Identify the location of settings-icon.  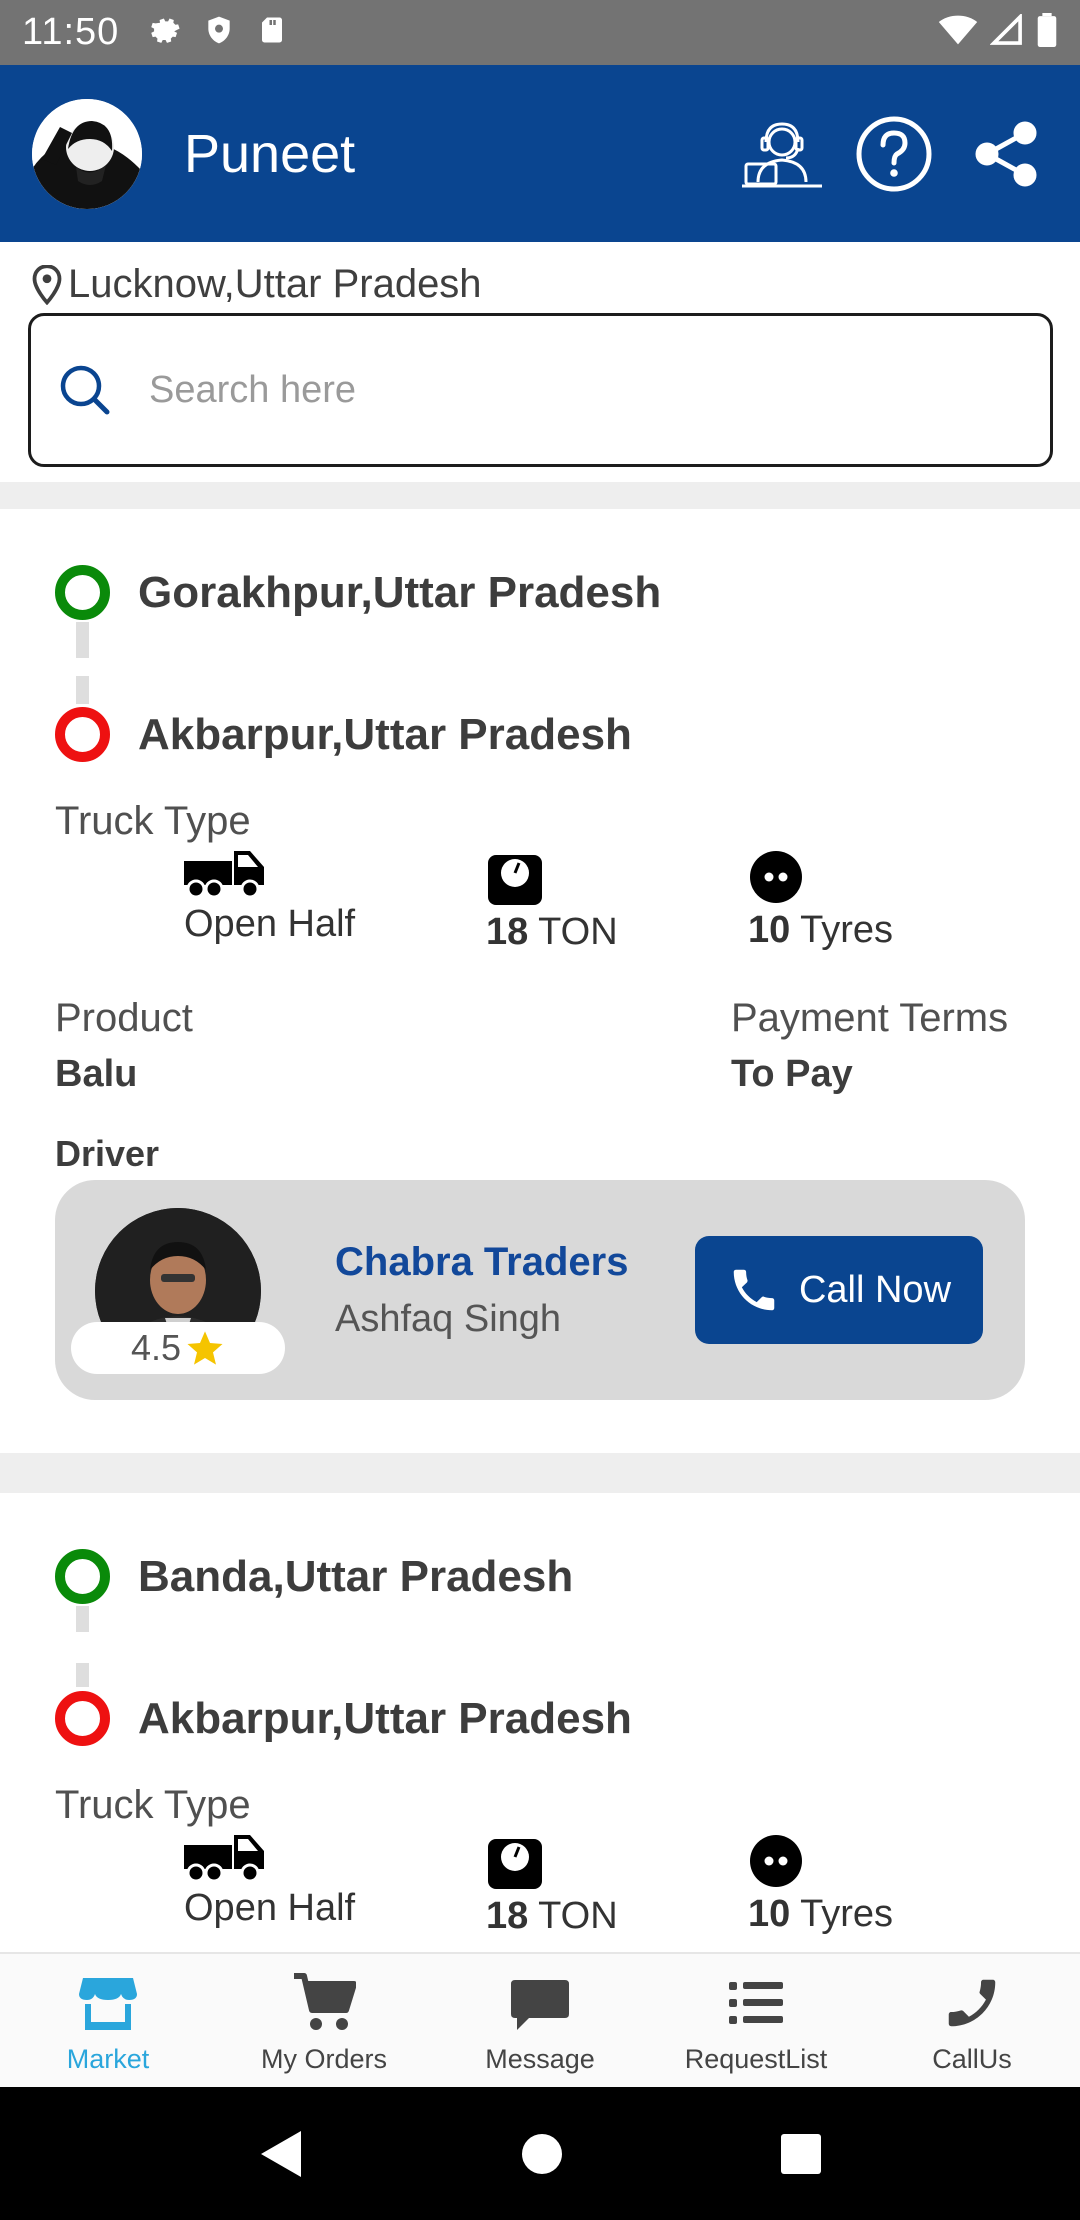
(164, 32).